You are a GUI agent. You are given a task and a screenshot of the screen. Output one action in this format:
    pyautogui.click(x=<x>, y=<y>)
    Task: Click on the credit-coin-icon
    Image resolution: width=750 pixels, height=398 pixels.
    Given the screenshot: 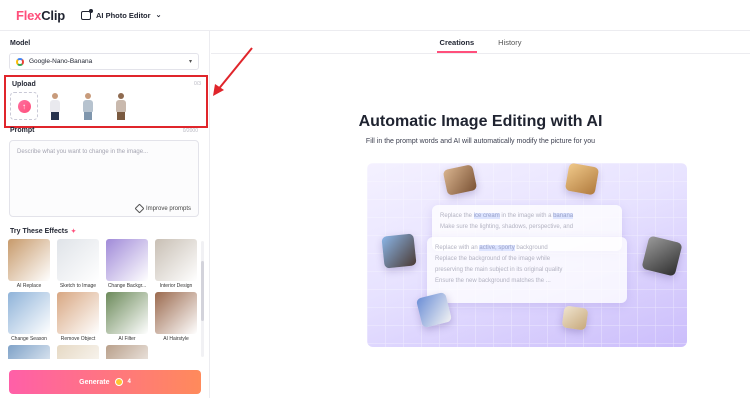 What is the action you would take?
    pyautogui.click(x=118, y=382)
    